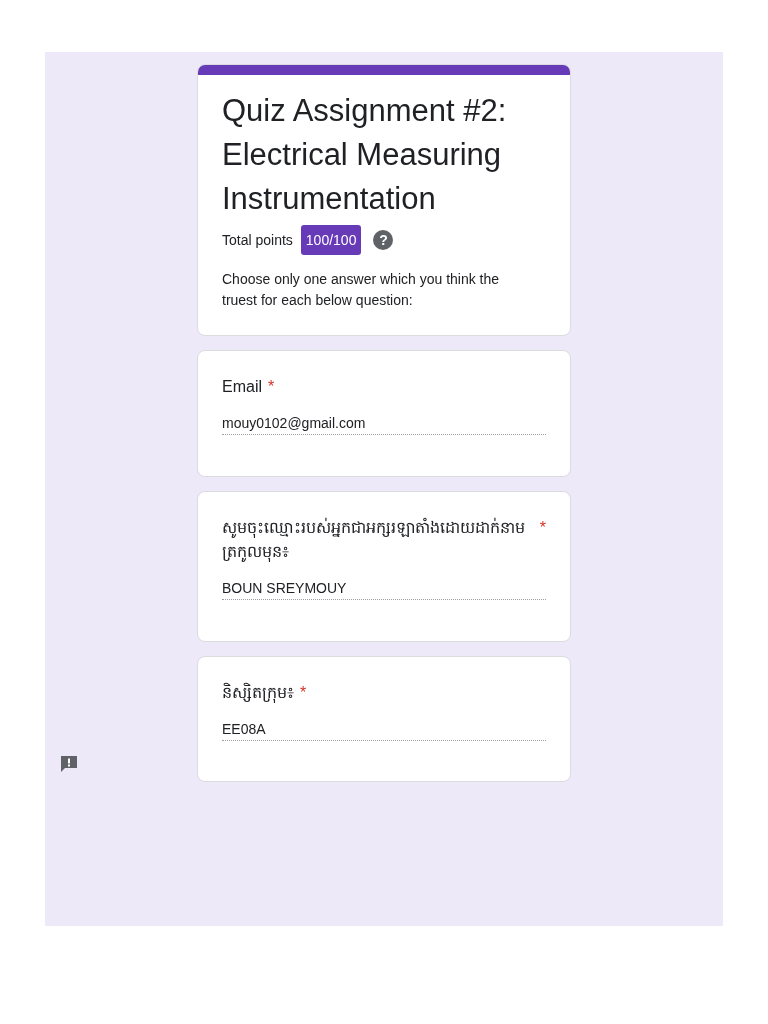 The height and width of the screenshot is (1024, 768). Describe the element at coordinates (384, 731) in the screenshot. I see `answer-field: EE08A` at that location.